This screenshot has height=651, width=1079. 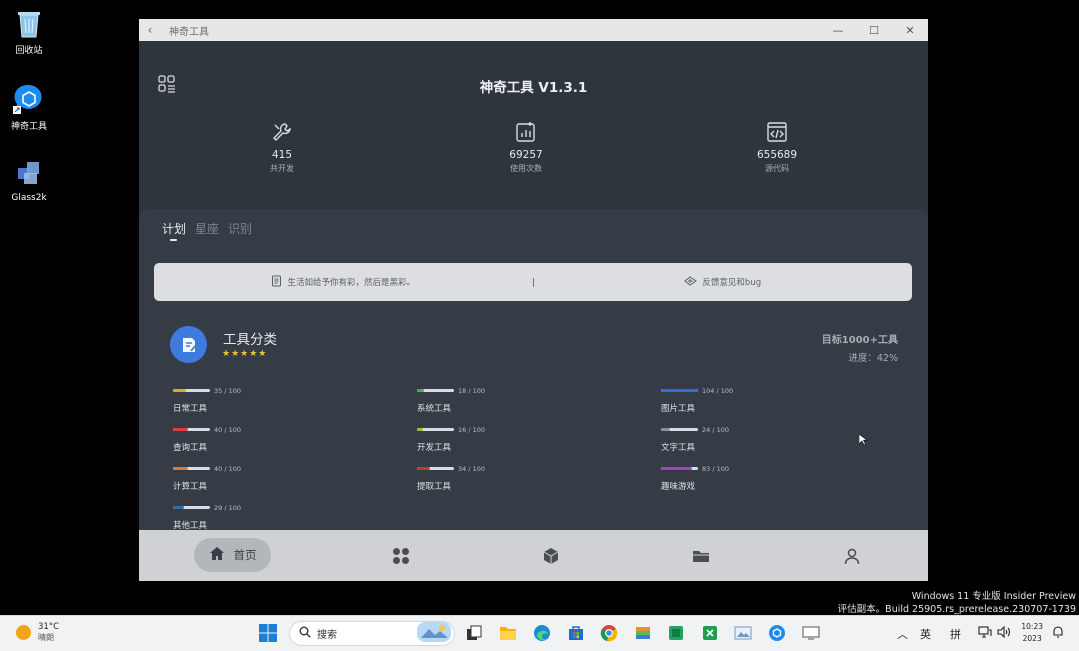 I want to click on wrench-icon, so click(x=282, y=132).